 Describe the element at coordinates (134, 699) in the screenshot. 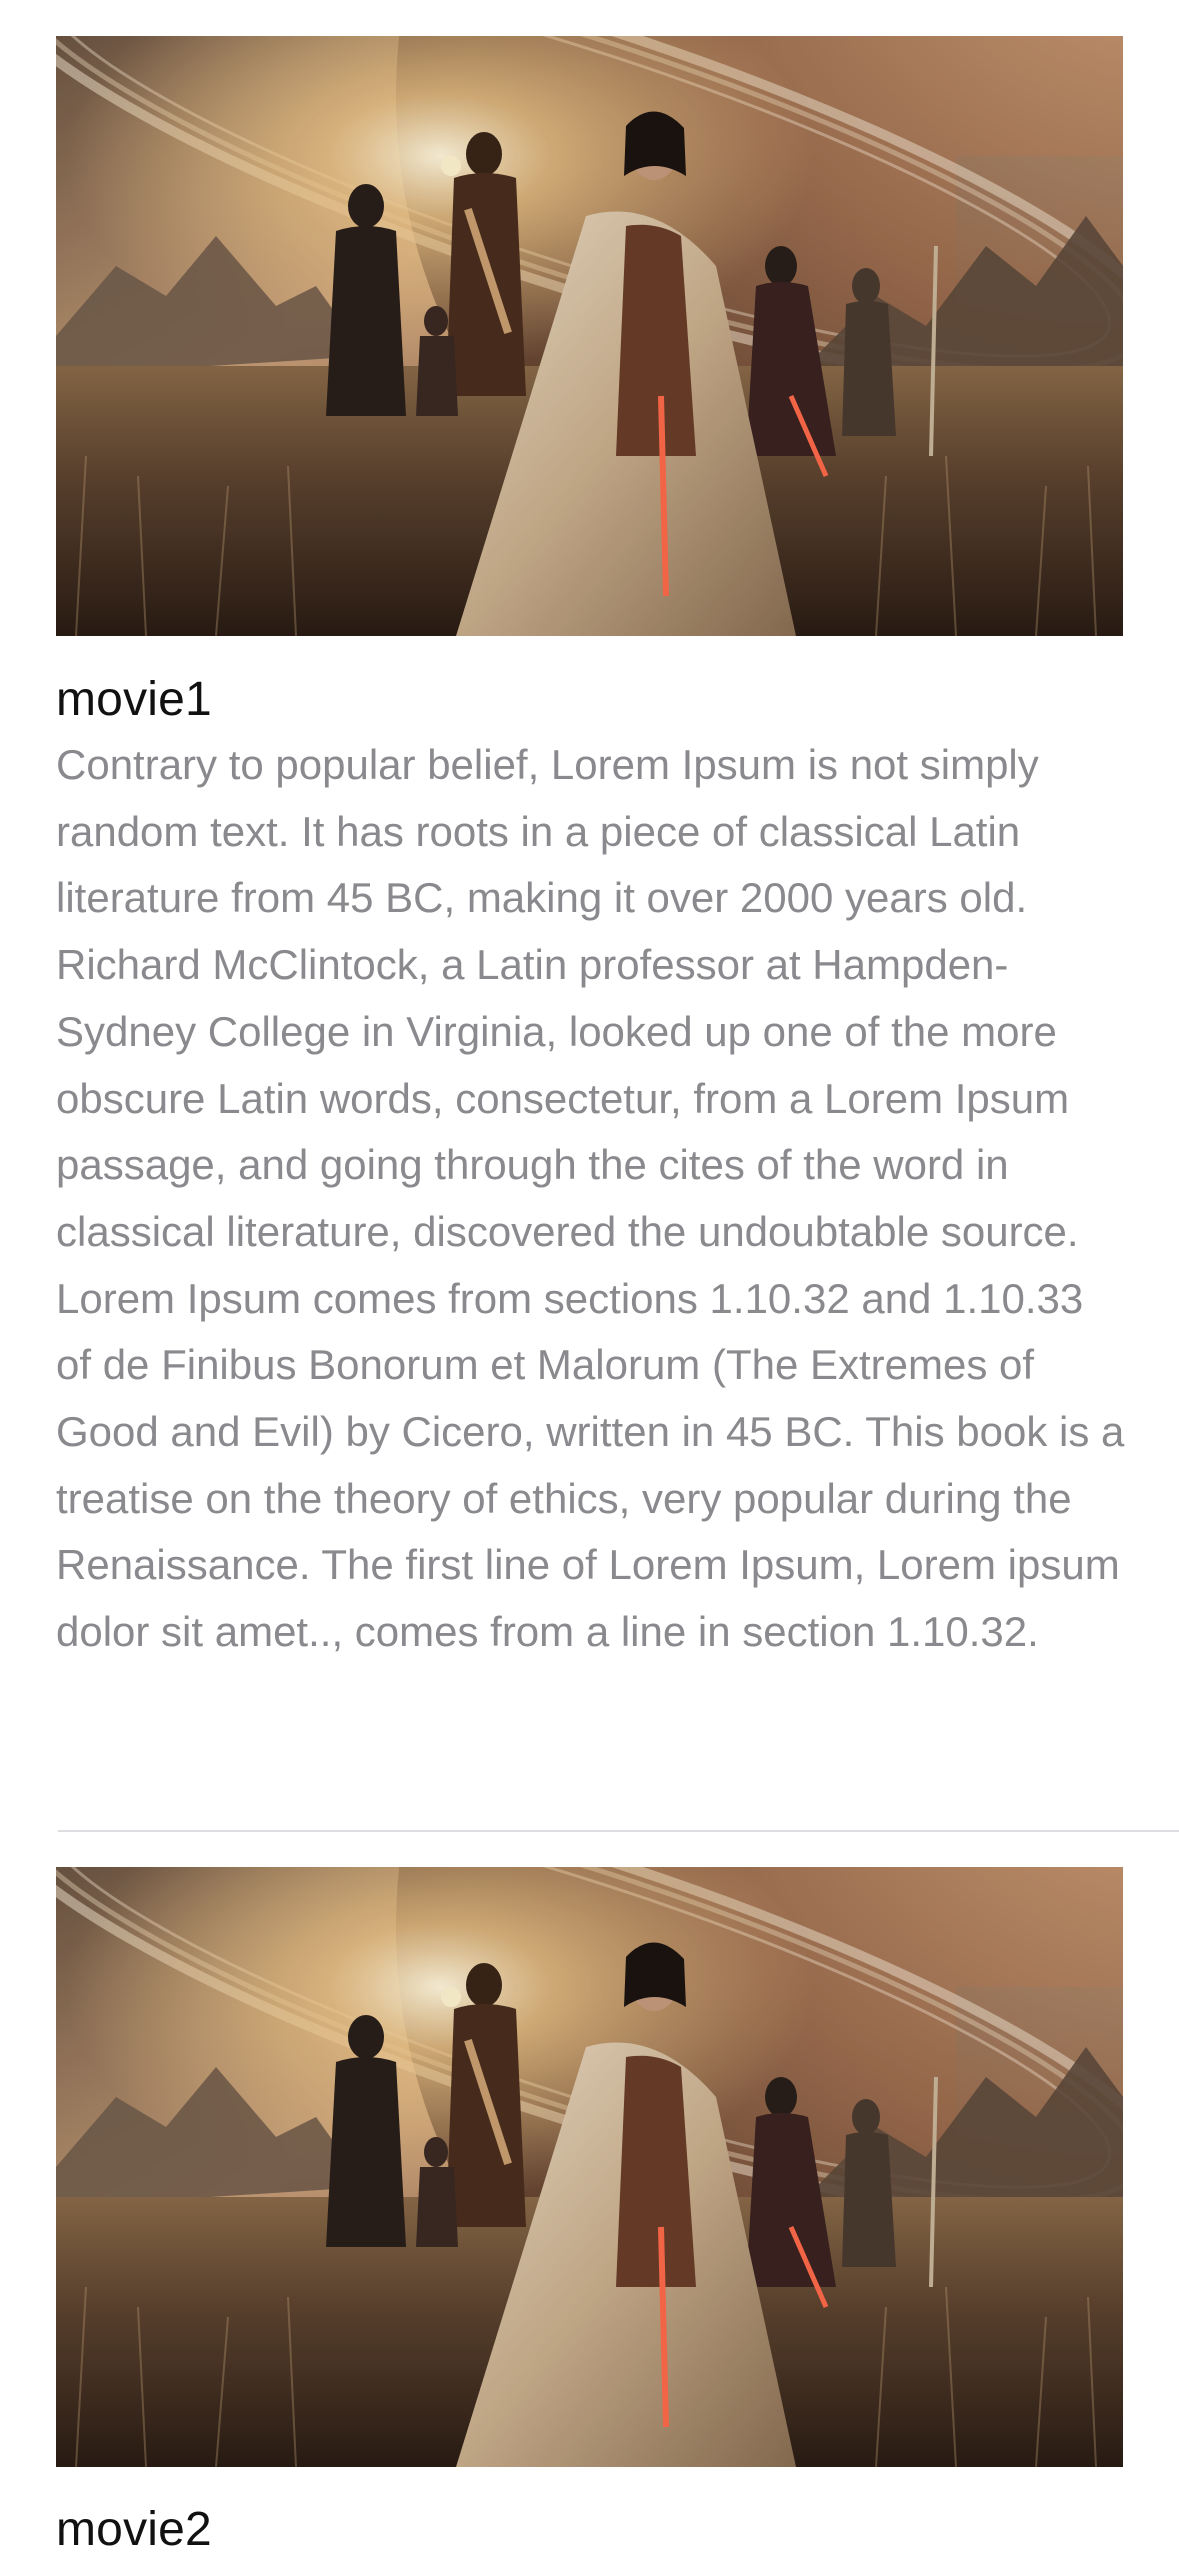

I see `movie-title: movie1` at that location.